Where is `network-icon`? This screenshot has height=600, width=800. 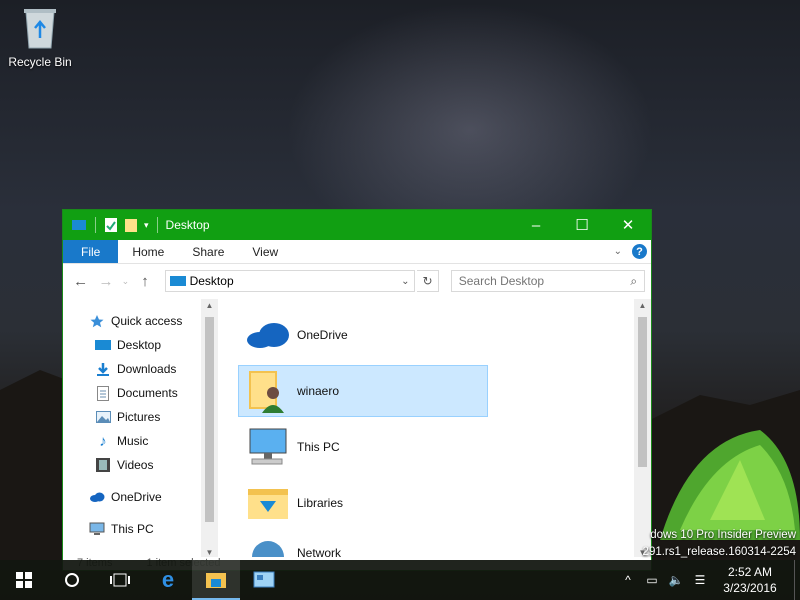 network-icon is located at coordinates (268, 546).